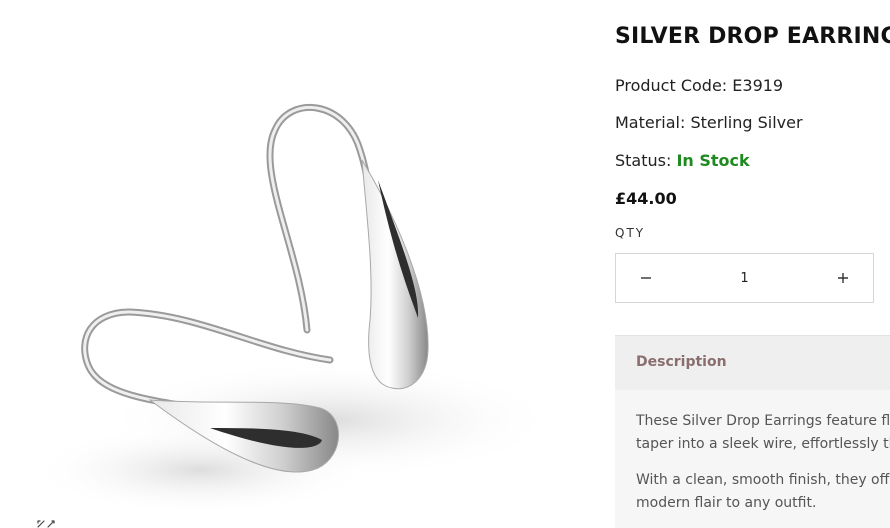 The image size is (890, 528). I want to click on description-line: With a clean, smooth finish, they offer, so click(763, 480).